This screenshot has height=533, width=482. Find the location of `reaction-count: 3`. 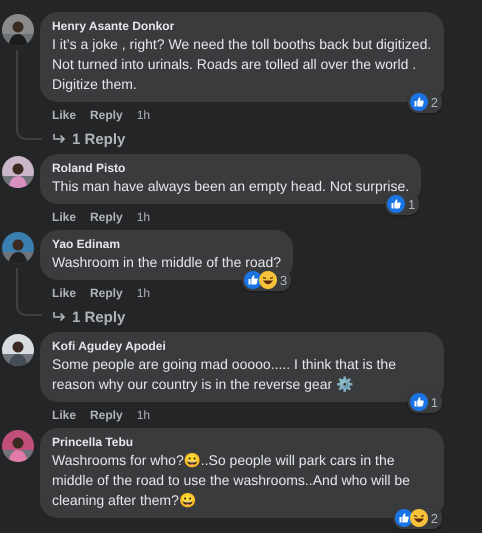

reaction-count: 3 is located at coordinates (284, 280).